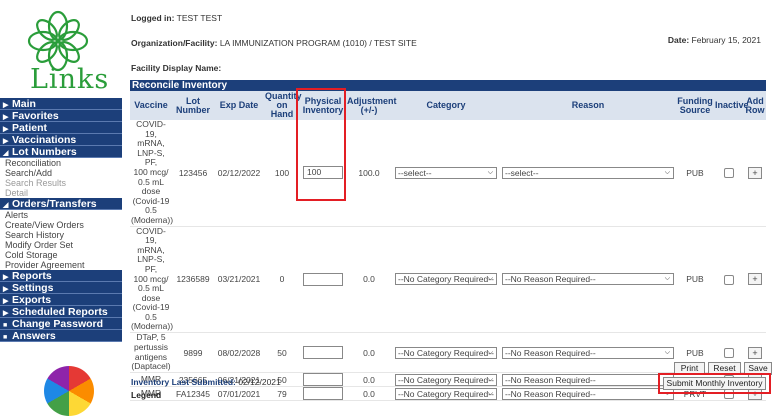 The width and height of the screenshot is (779, 416). Describe the element at coordinates (61, 49) in the screenshot. I see `links-logo: Links` at that location.